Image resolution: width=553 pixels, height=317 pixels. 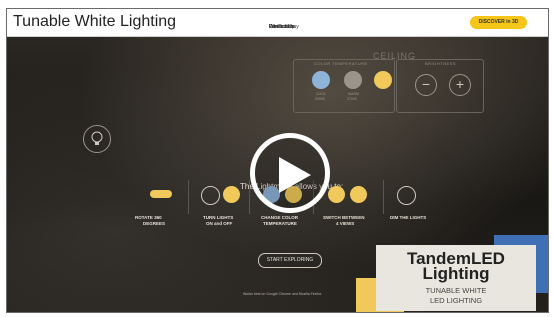 What do you see at coordinates (231, 194) in the screenshot?
I see `bulb-on-icon` at bounding box center [231, 194].